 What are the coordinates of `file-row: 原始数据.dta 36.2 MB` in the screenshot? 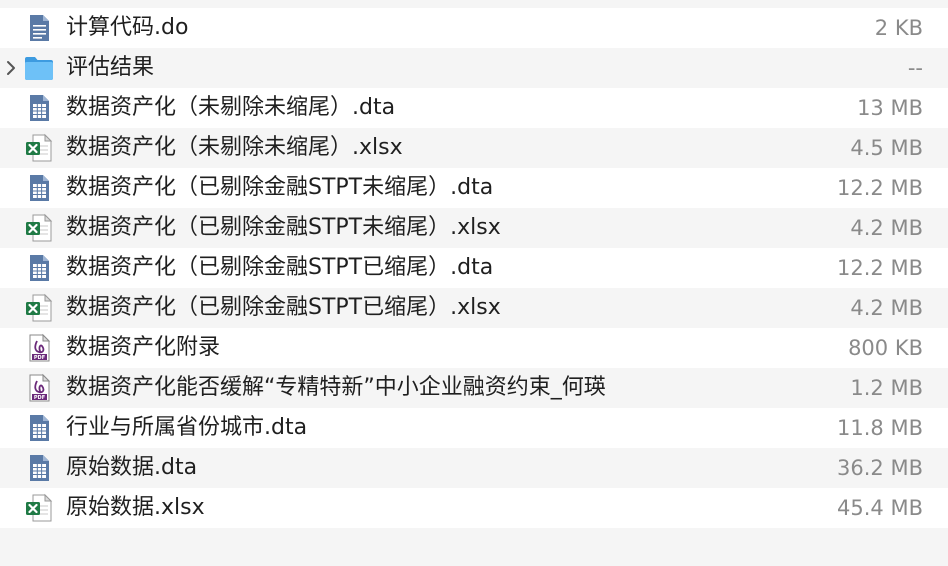 It's located at (474, 468).